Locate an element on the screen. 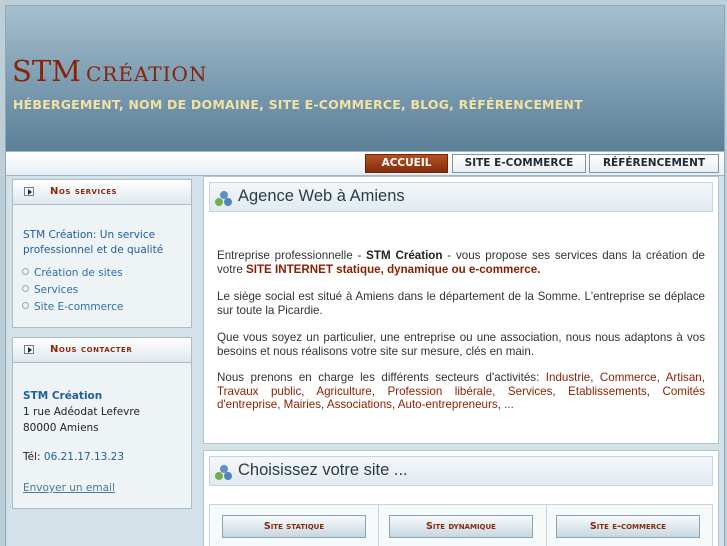 Image resolution: width=727 pixels, height=546 pixels. services-link-ecommerce: Site E-commerce is located at coordinates (72, 309).